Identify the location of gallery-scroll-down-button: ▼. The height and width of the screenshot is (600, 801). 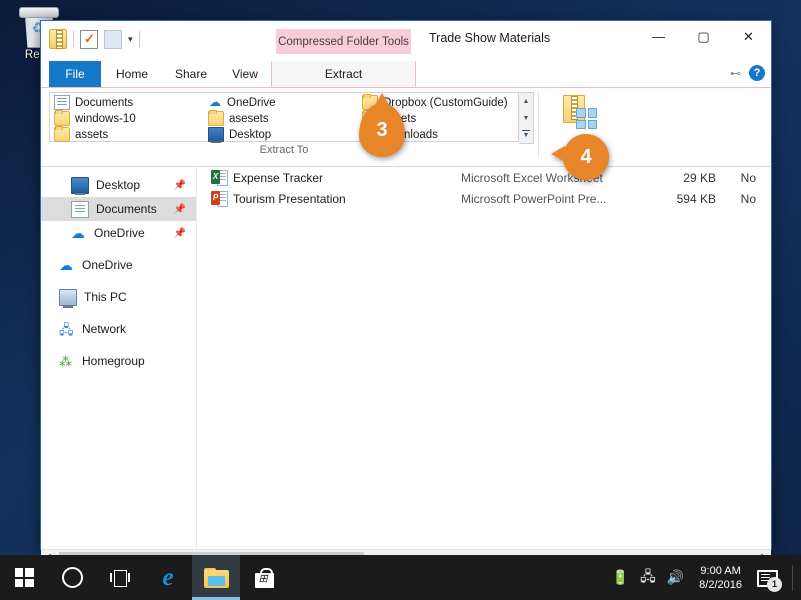
(526, 118).